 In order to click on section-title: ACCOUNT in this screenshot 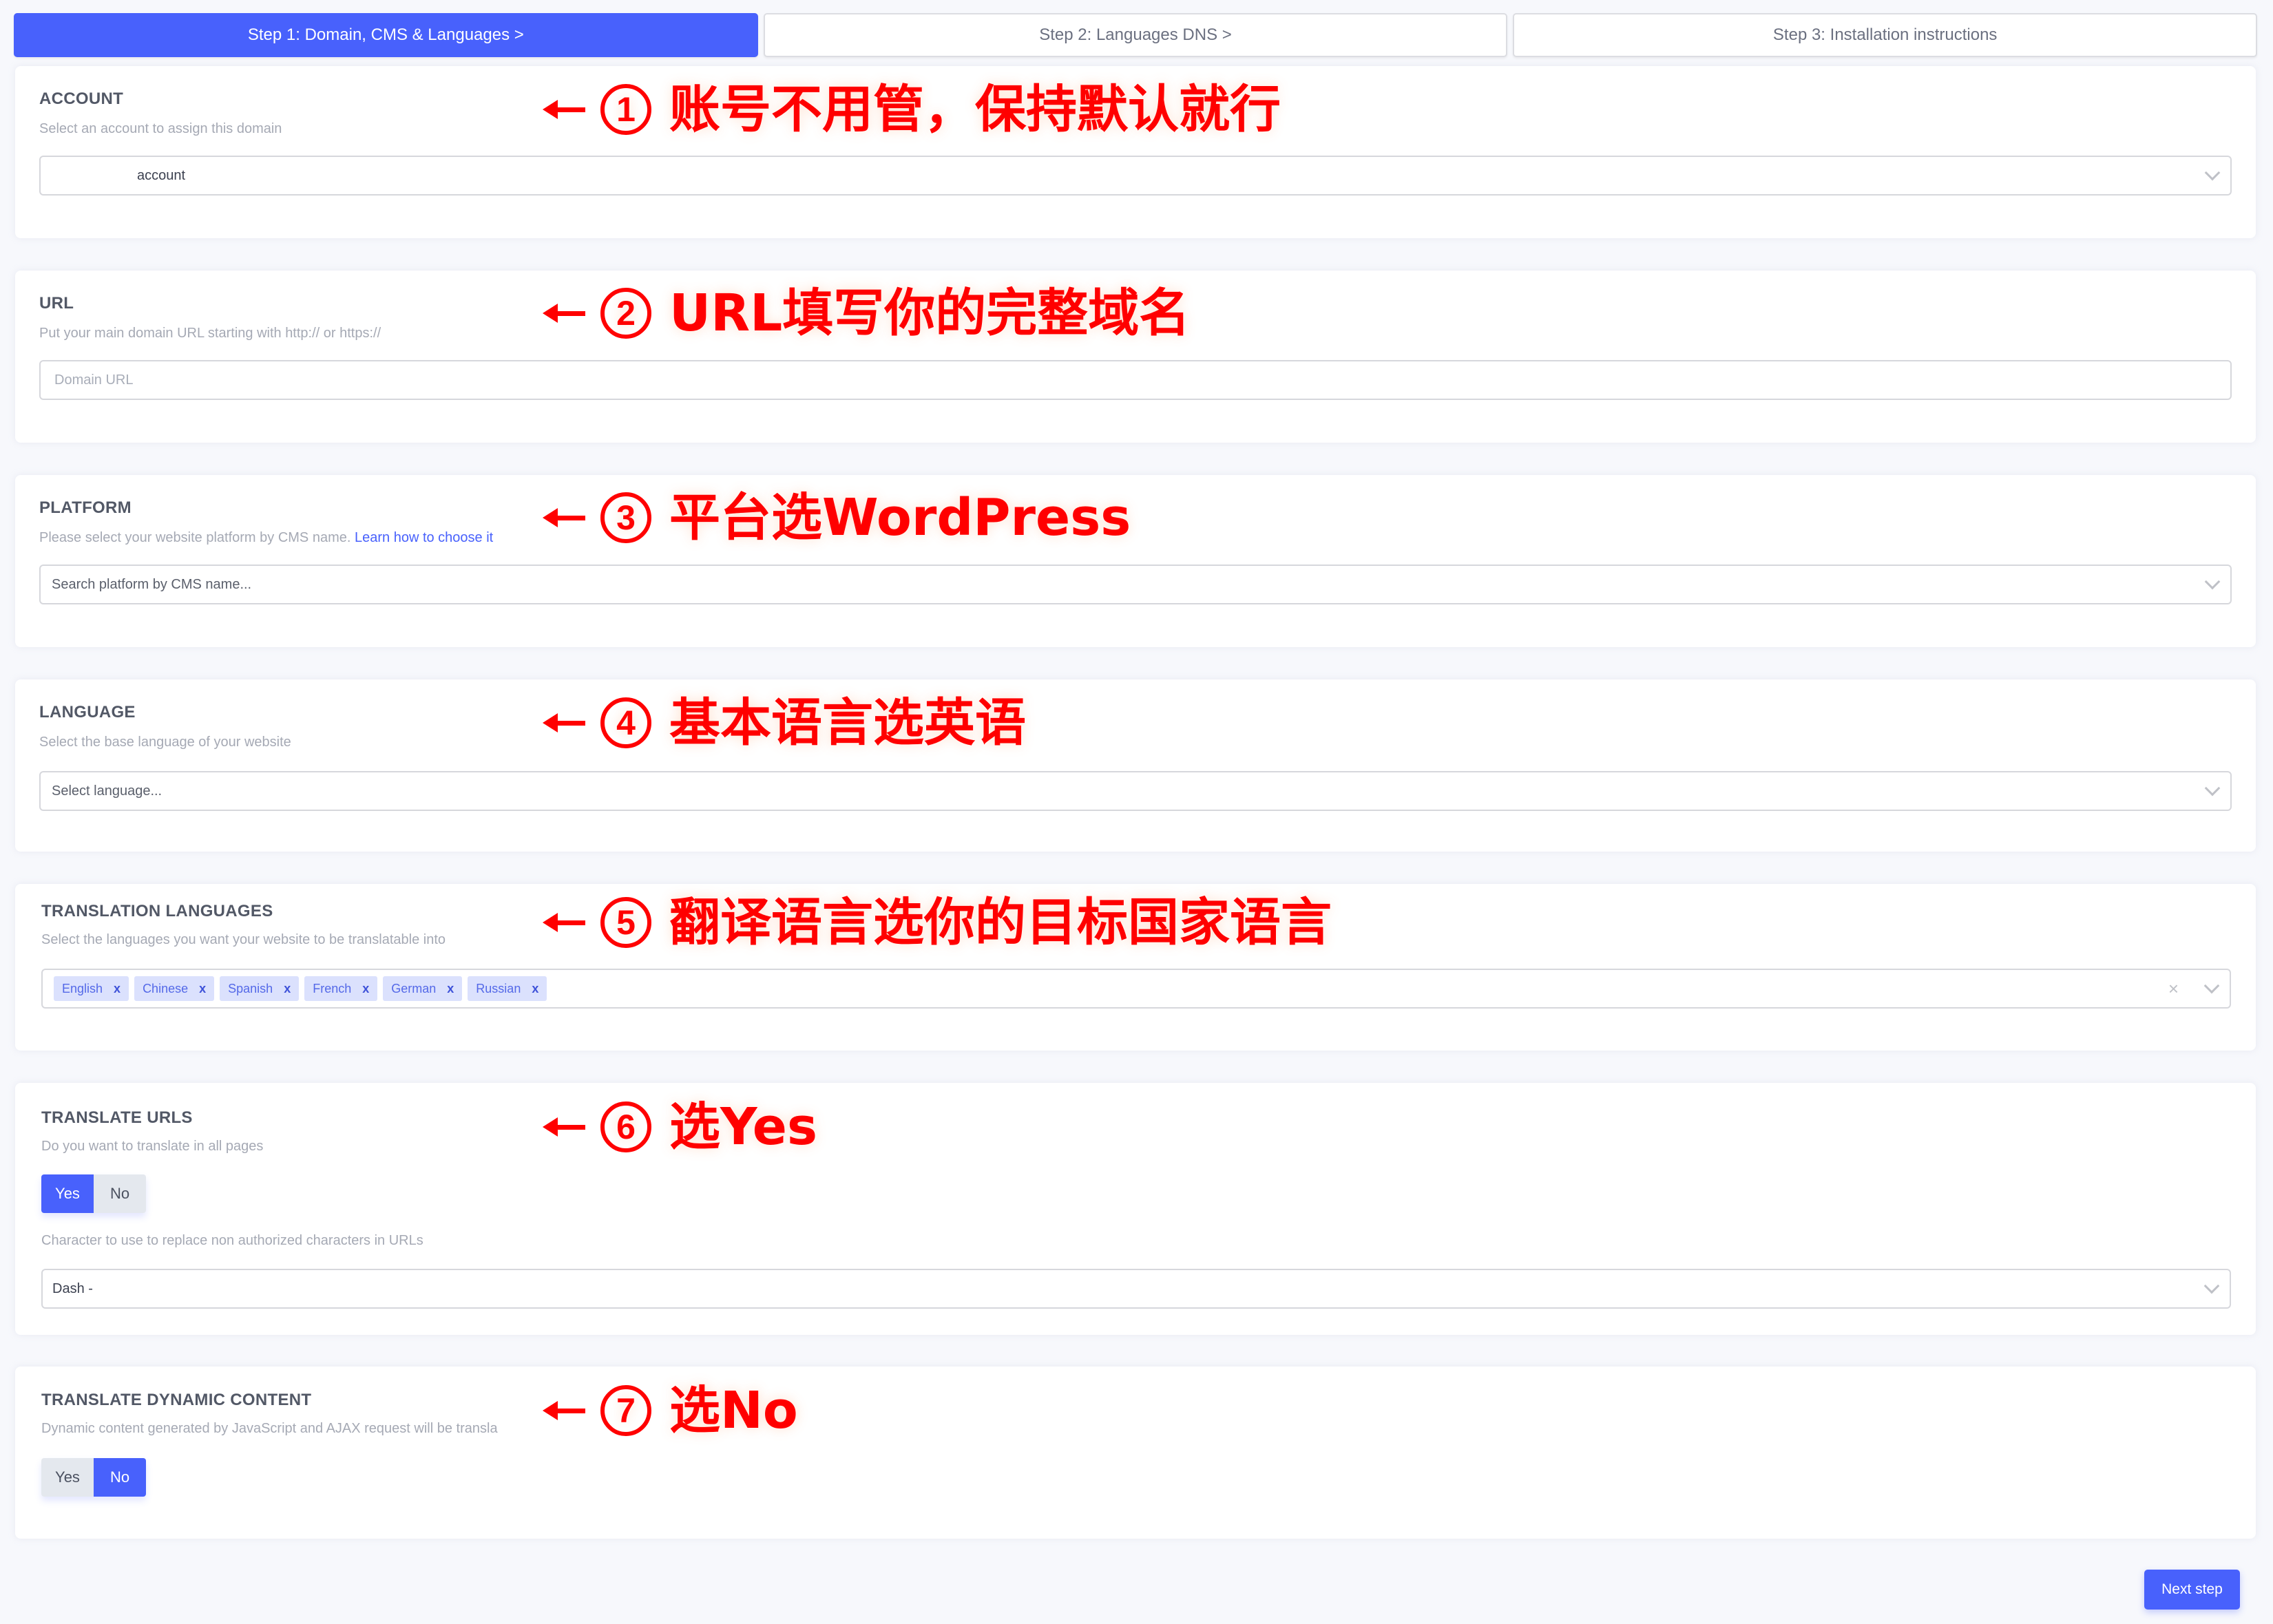, I will do `click(81, 98)`.